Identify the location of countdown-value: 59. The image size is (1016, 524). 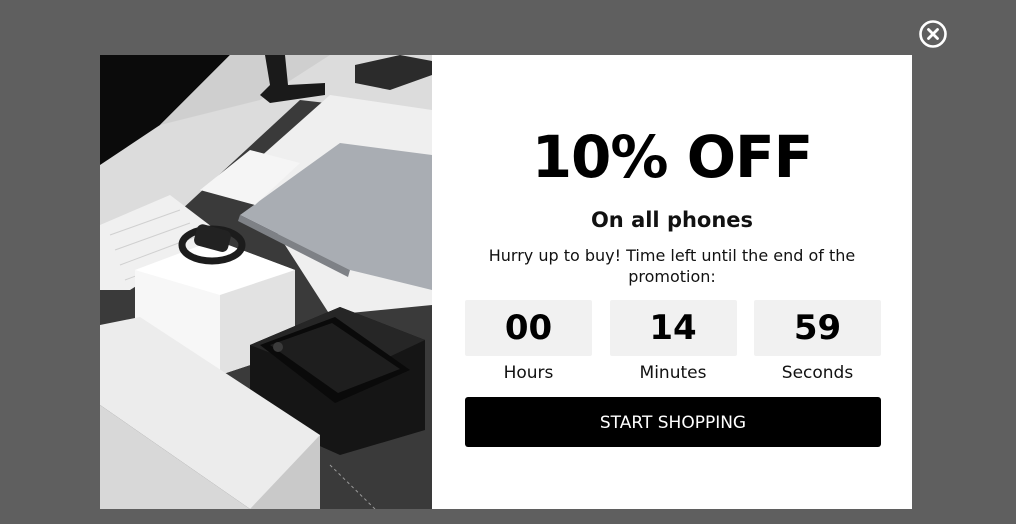
(817, 328).